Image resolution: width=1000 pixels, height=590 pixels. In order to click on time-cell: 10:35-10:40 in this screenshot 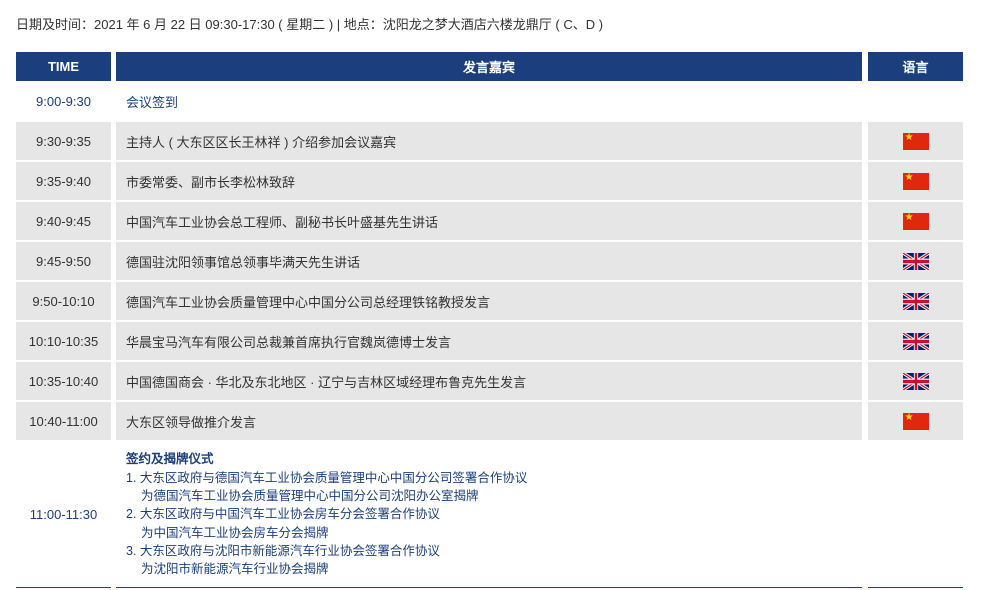, I will do `click(63, 381)`.